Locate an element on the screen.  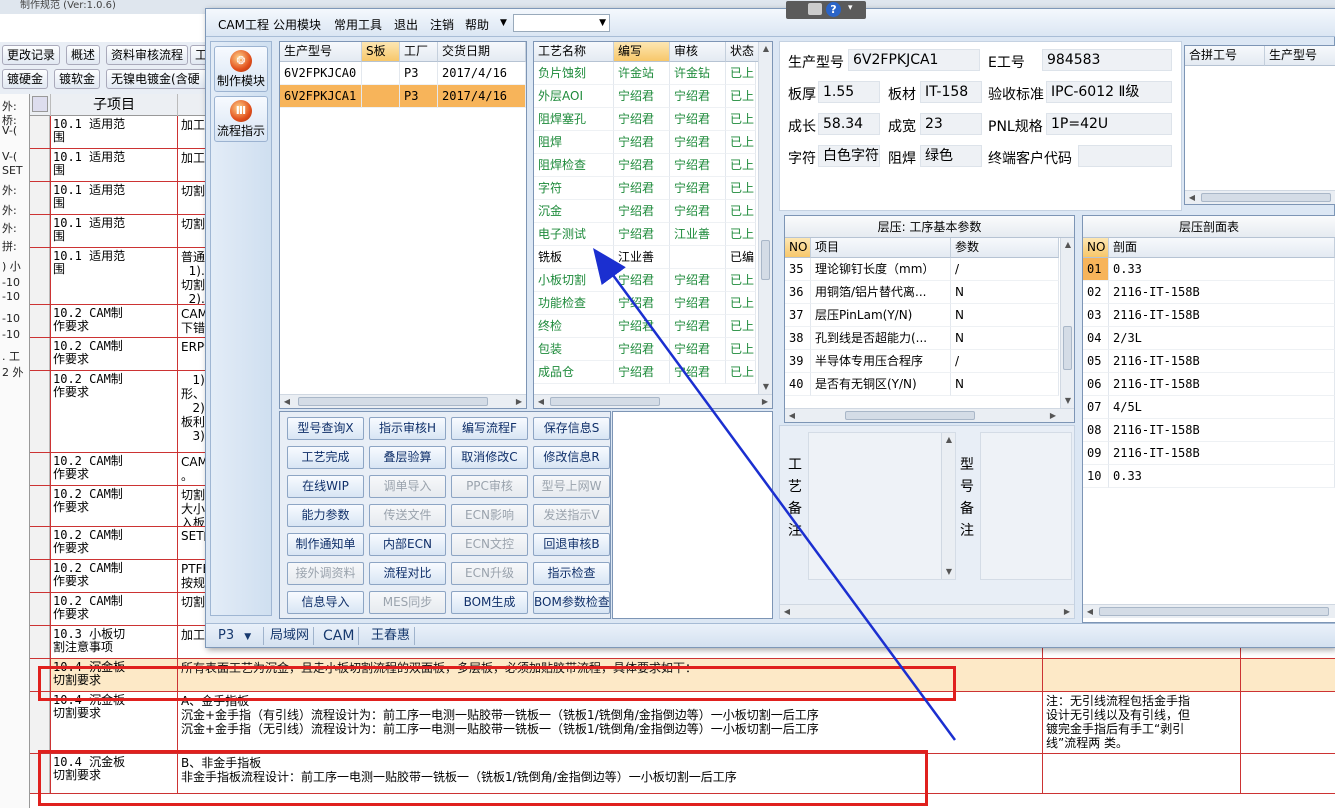
pnl-field: 1P=42U is located at coordinates (1109, 124).